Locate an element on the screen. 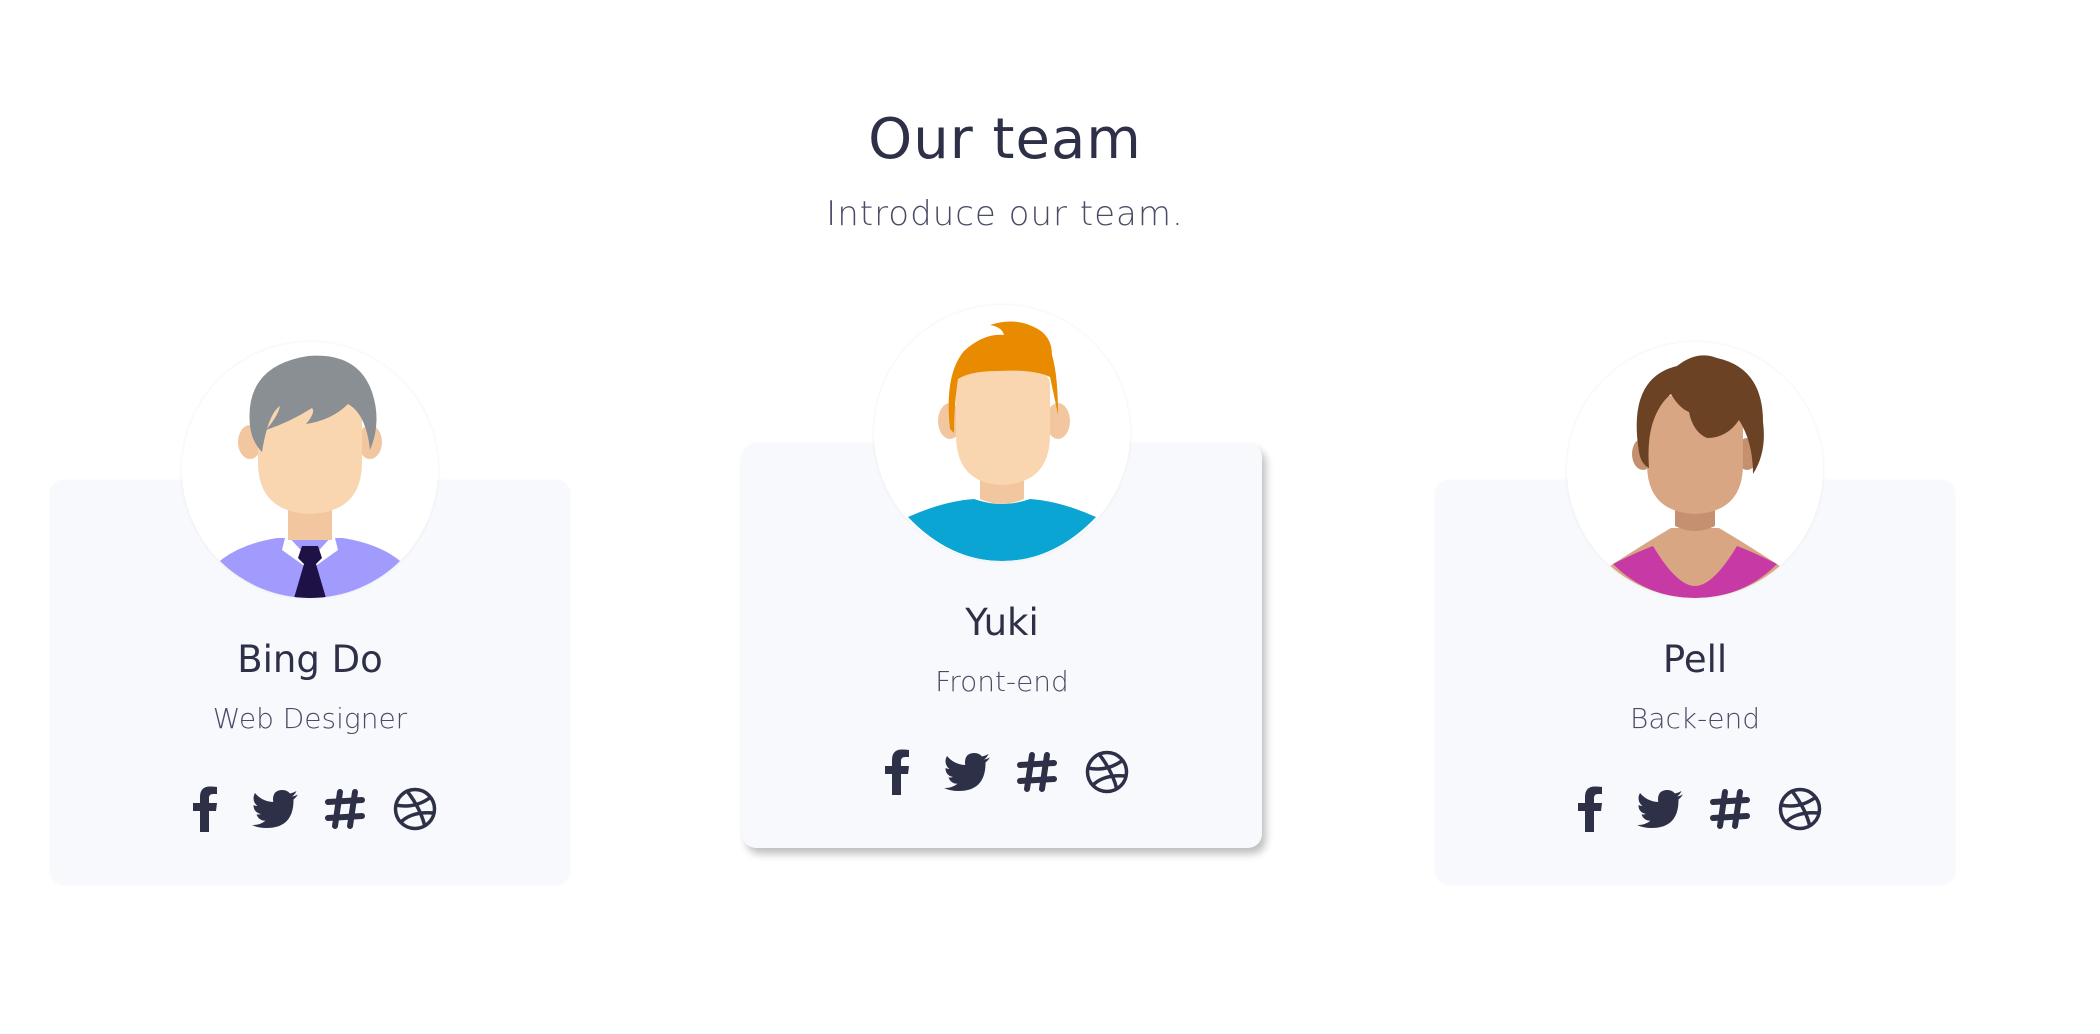 This screenshot has height=1034, width=2100. avatar-orange-hair-icon is located at coordinates (1002, 433).